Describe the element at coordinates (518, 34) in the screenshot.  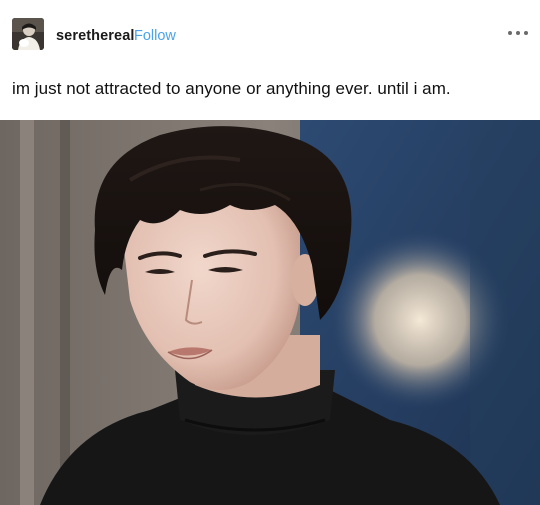
I see `more-horizontal-icon` at that location.